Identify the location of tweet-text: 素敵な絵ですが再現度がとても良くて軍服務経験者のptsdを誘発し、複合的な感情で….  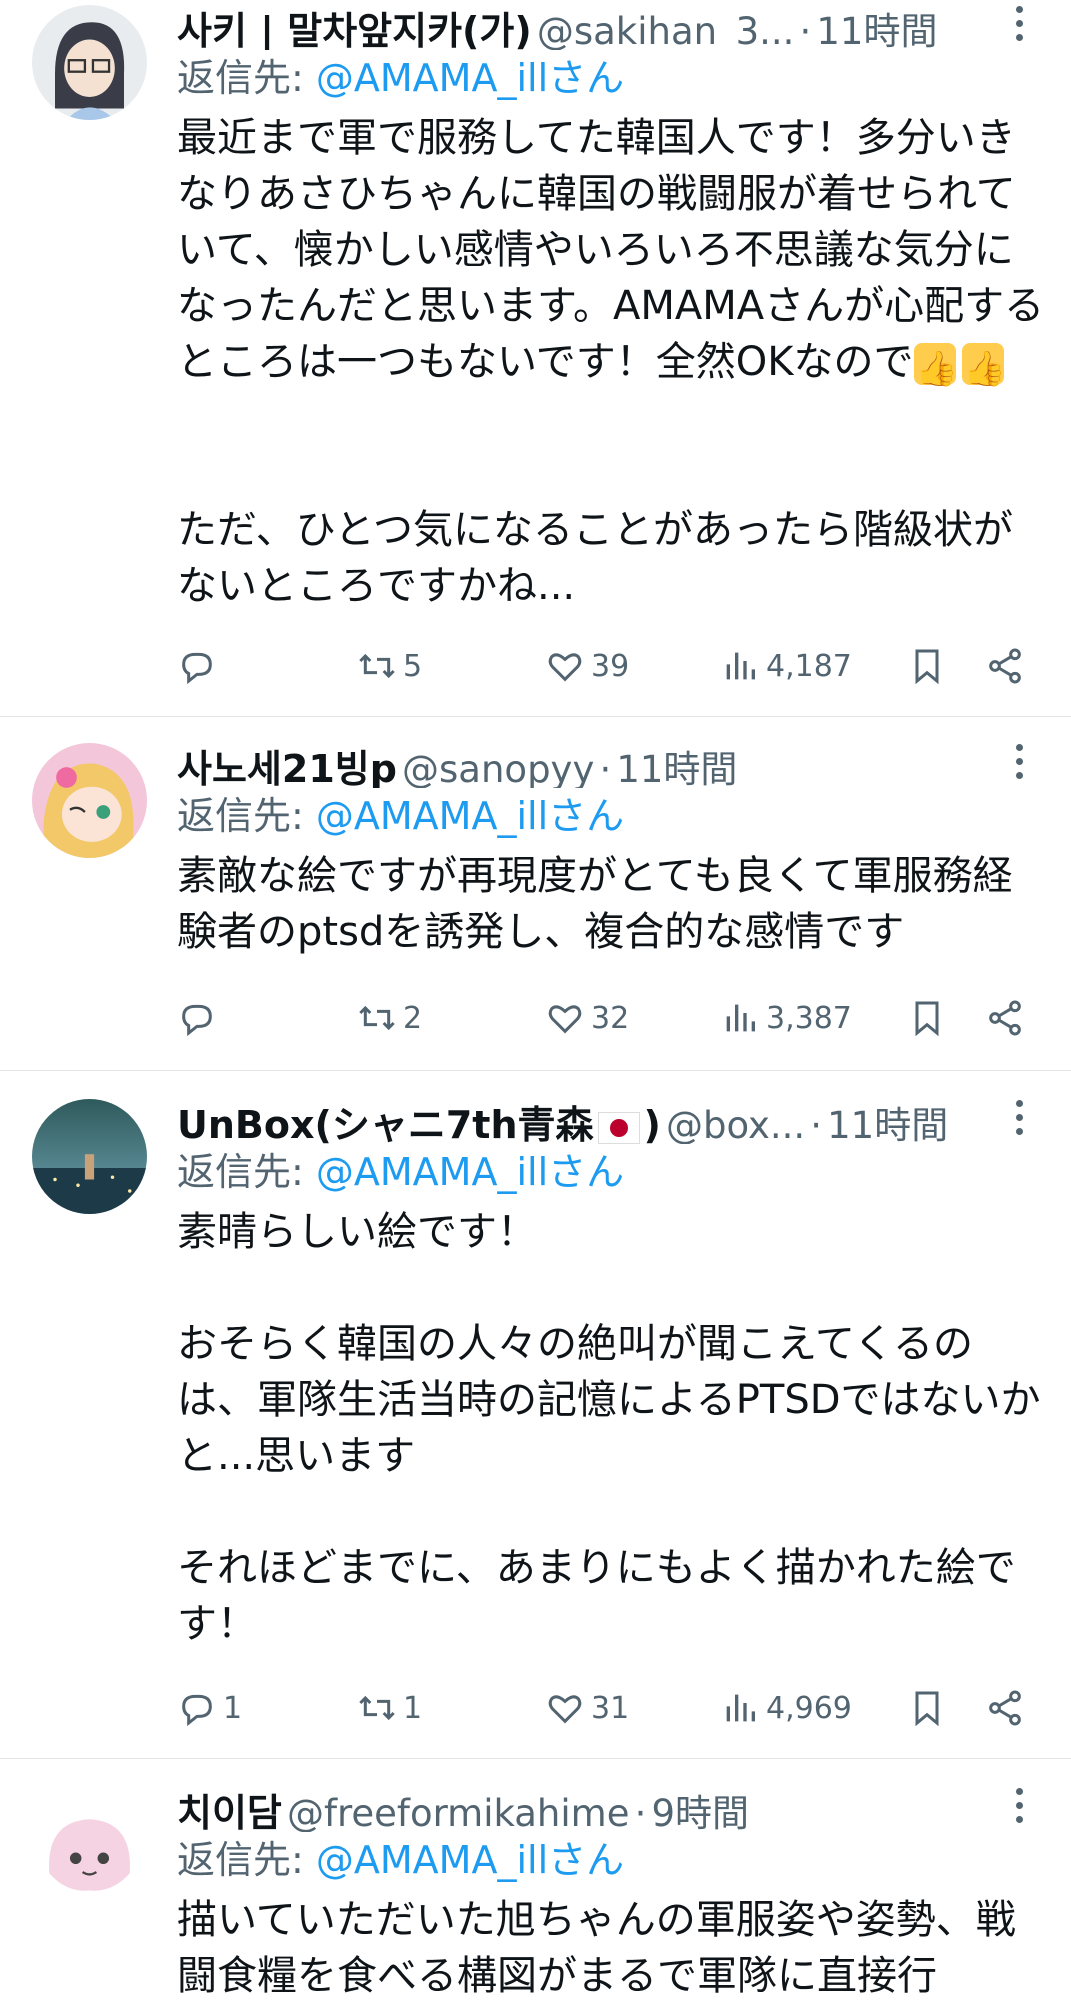
(595, 904).